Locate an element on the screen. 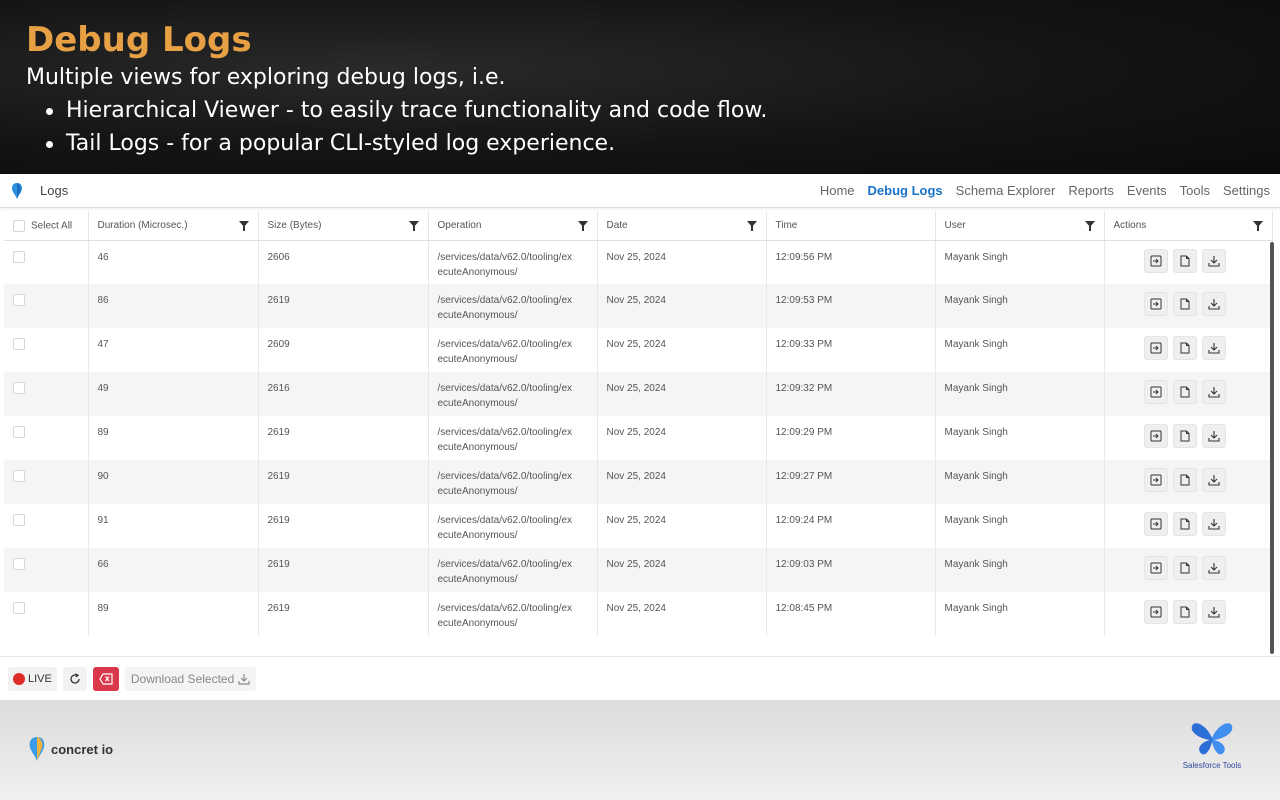 The image size is (1280, 800). duration-cell: 49 is located at coordinates (173, 394).